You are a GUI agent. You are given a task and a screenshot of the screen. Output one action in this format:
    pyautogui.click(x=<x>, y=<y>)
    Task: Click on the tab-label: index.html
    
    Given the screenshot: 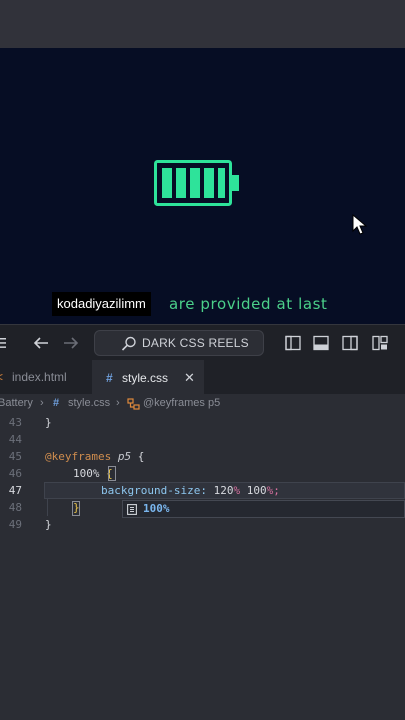 What is the action you would take?
    pyautogui.click(x=39, y=377)
    